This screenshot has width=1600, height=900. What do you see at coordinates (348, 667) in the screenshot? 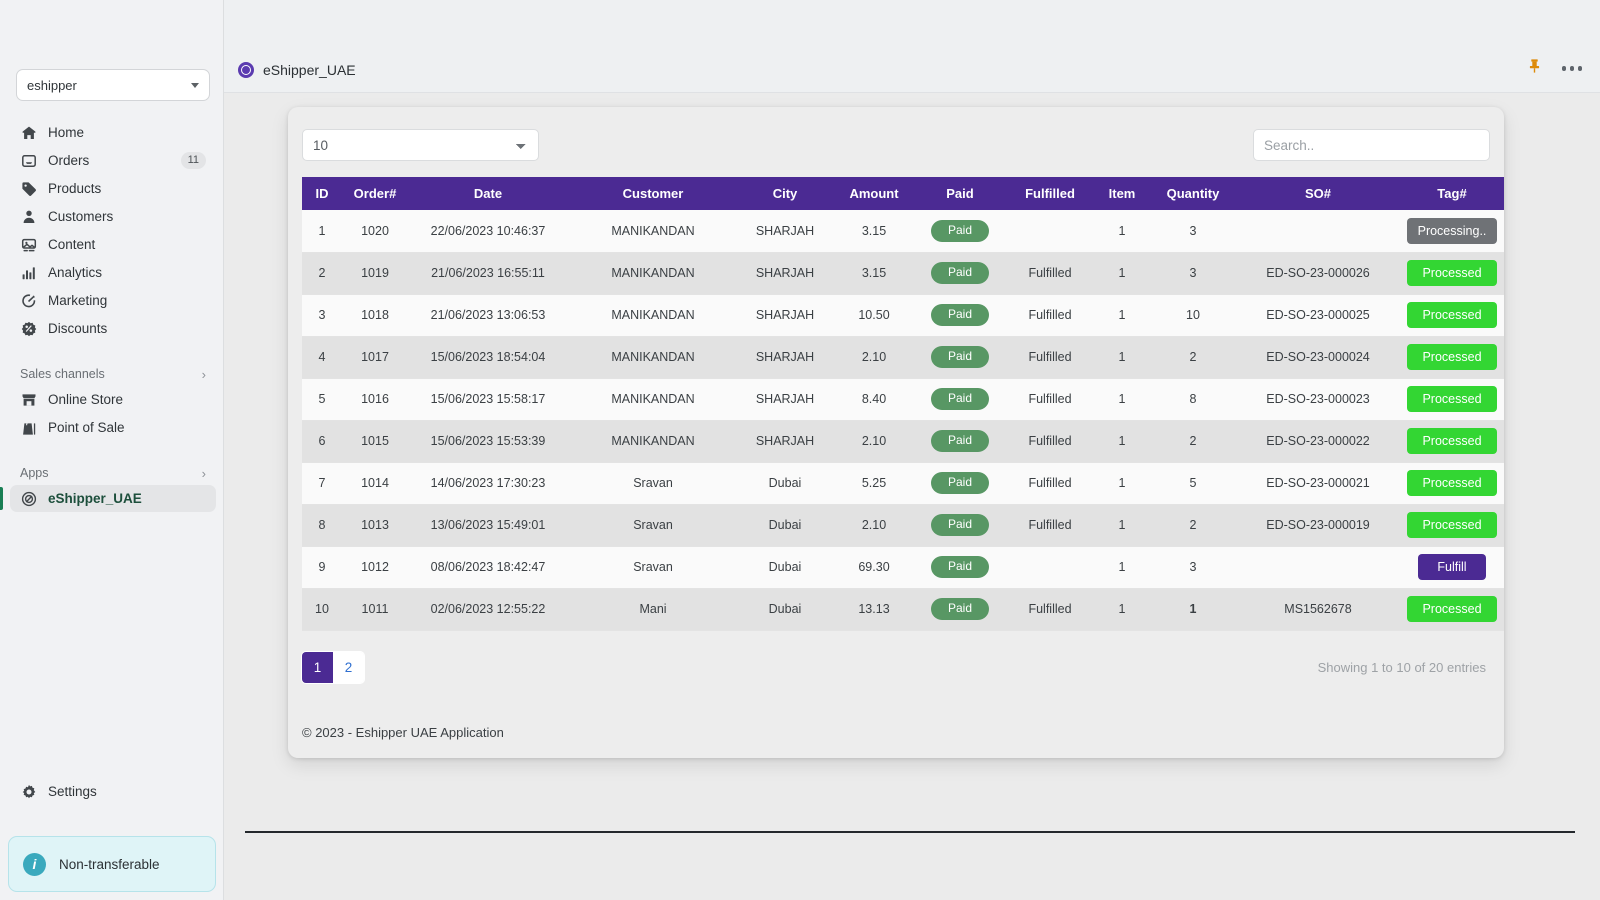
I see `page-button-2: 2` at bounding box center [348, 667].